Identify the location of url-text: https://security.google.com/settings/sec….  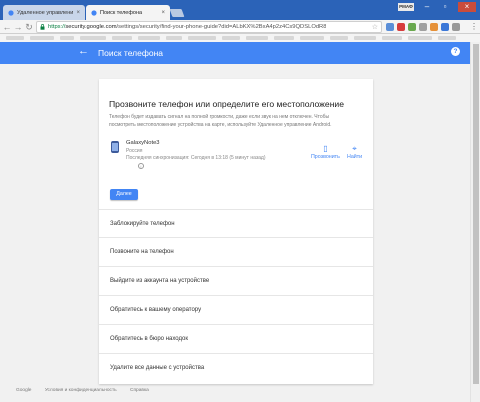
(187, 27).